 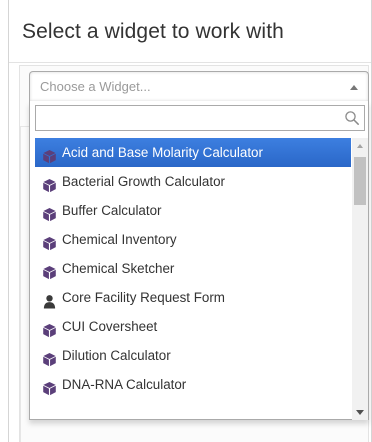 I want to click on widget-search, so click(x=200, y=118).